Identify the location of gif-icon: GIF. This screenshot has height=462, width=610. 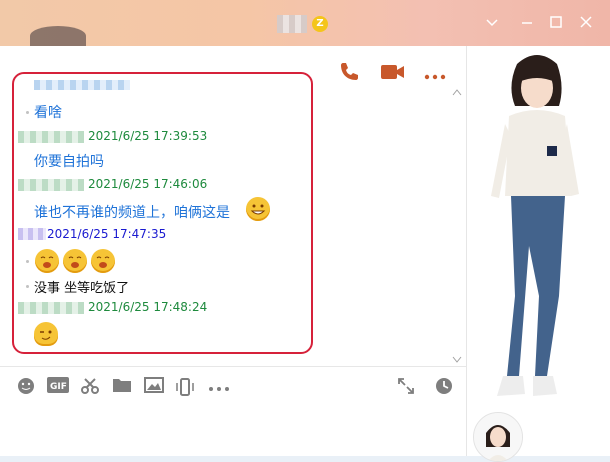
(58, 387).